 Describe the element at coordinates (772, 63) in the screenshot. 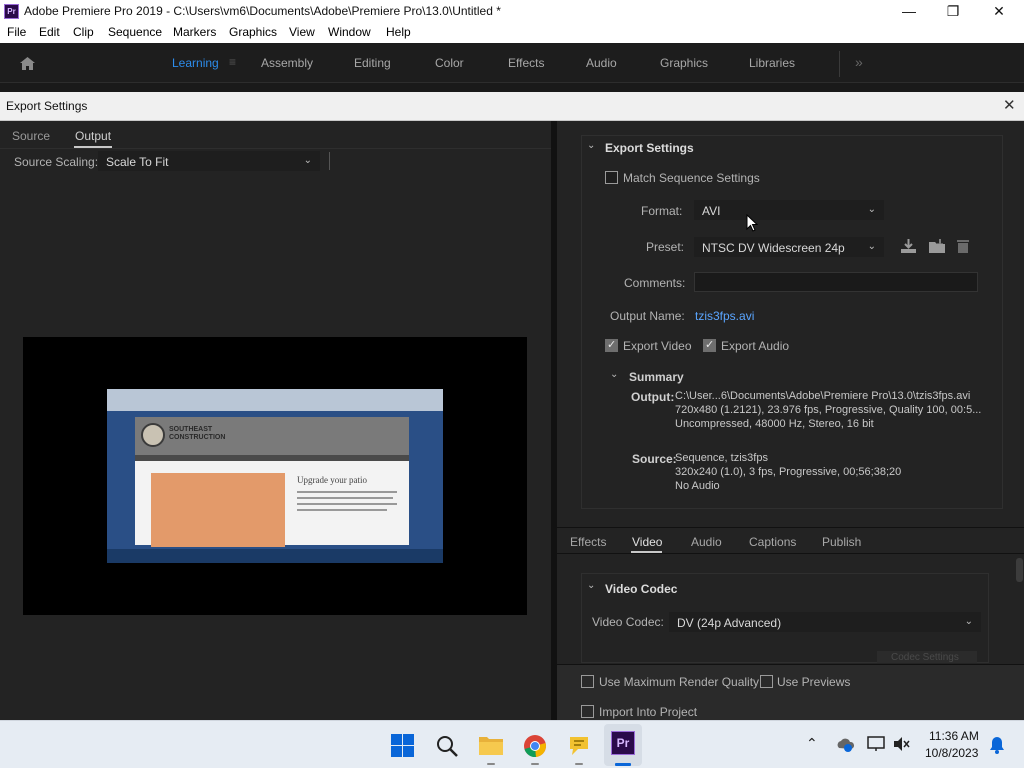

I see `workspace-libraries: Libraries` at that location.